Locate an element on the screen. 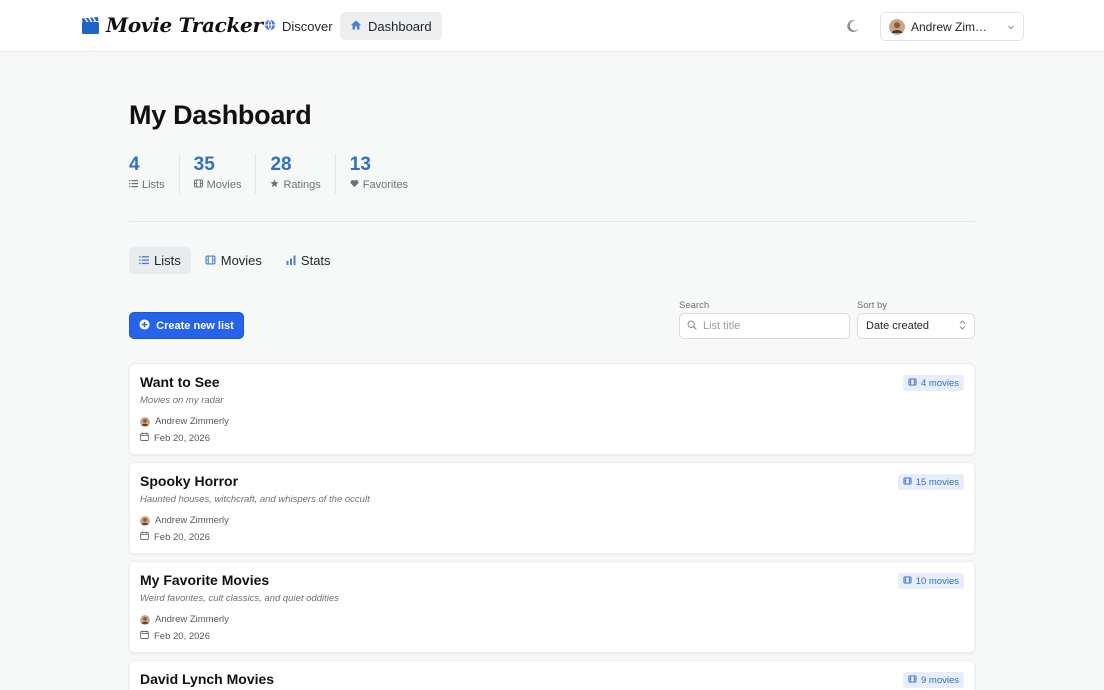  stat-label-row: Favorites is located at coordinates (379, 185).